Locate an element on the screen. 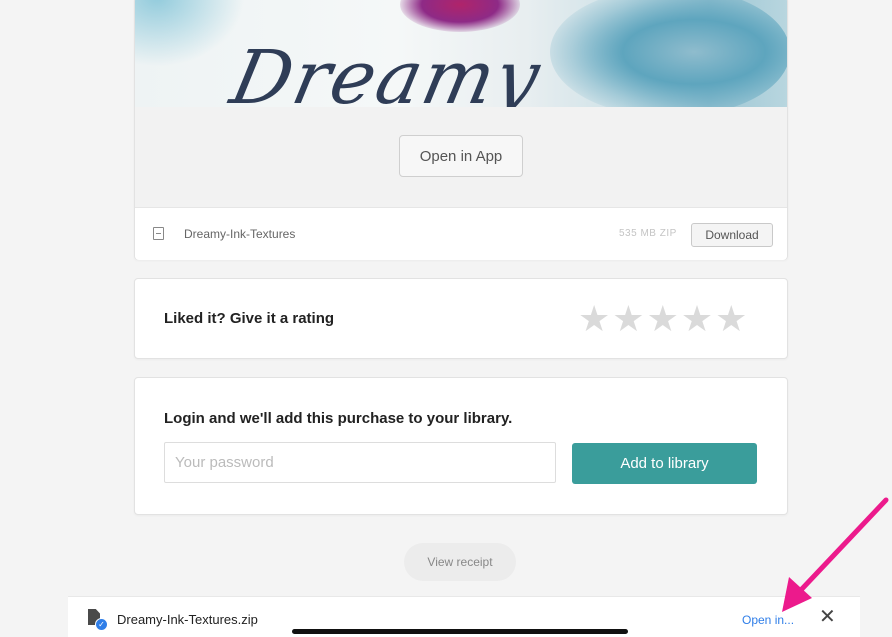  product-preview-image: Dreamy is located at coordinates (461, 53).